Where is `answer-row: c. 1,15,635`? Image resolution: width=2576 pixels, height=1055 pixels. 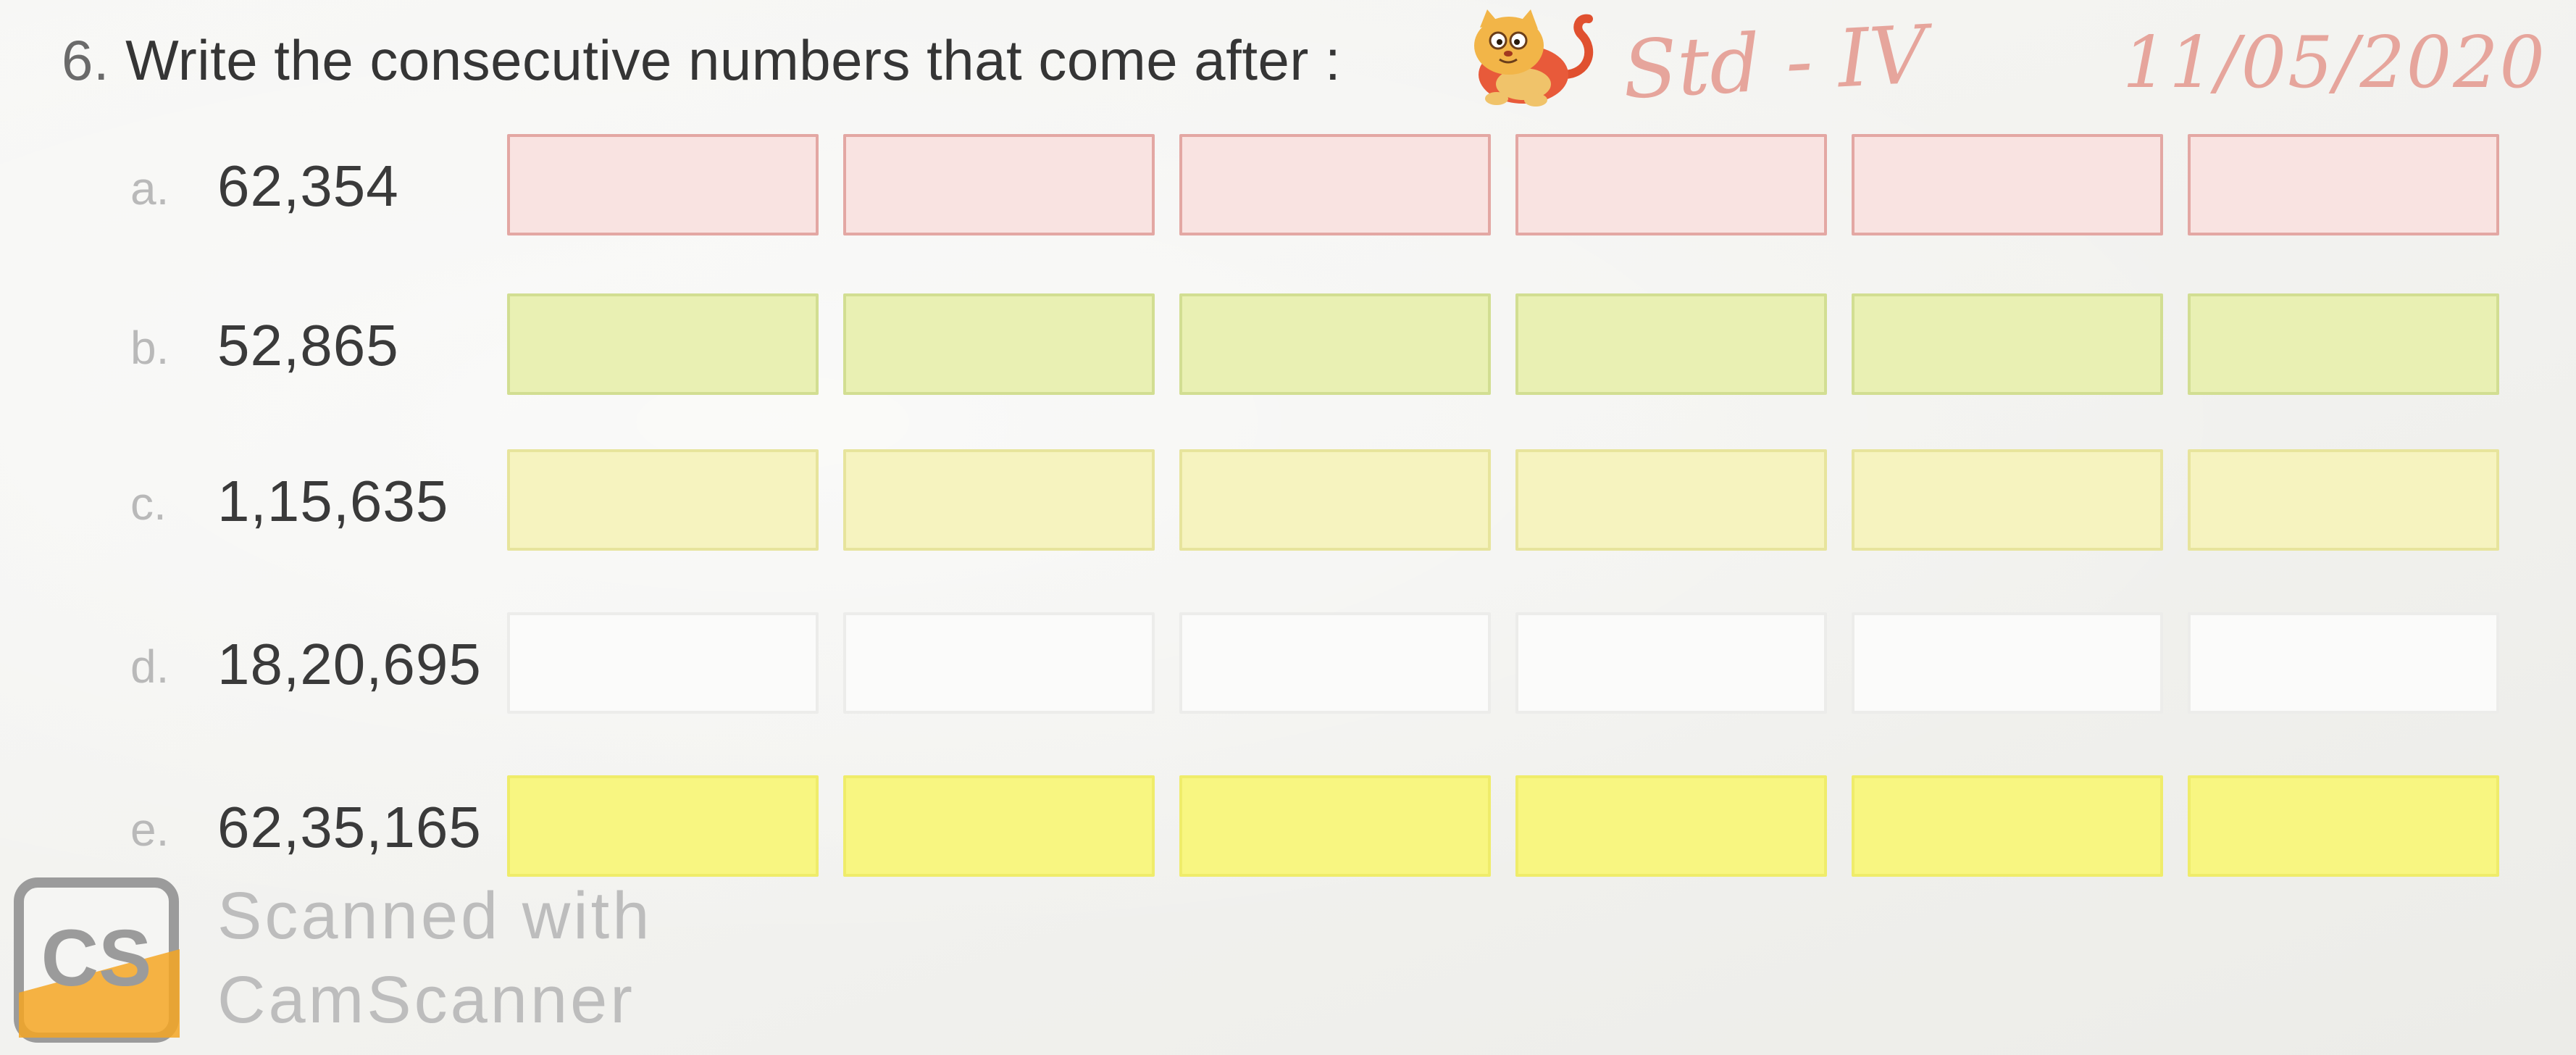
answer-row: c. 1,15,635 is located at coordinates (1288, 502).